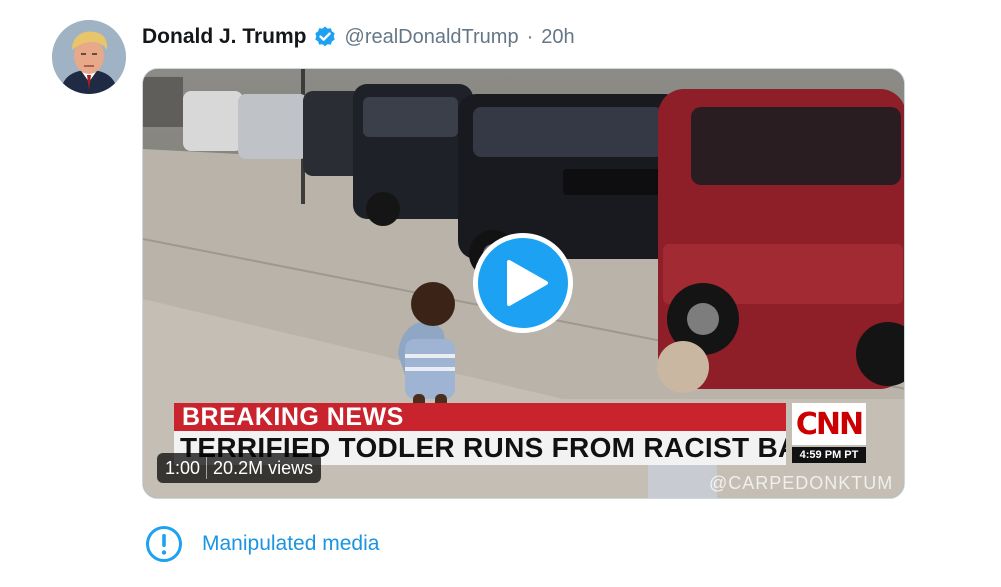 The image size is (1001, 587). I want to click on author-name: Donald J. Trump, so click(224, 37).